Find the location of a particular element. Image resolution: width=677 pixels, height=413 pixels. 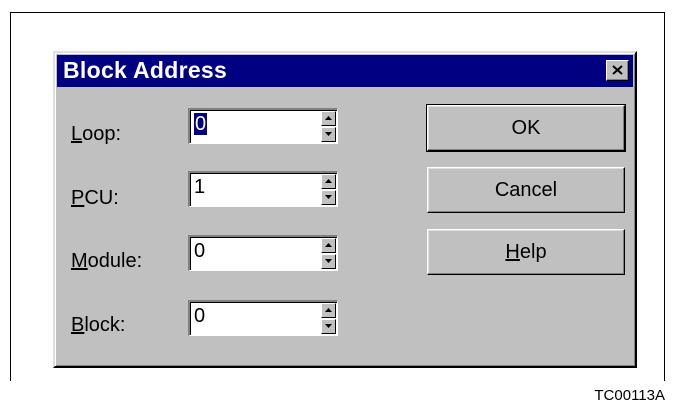

block-spinner: 0 is located at coordinates (263, 318).